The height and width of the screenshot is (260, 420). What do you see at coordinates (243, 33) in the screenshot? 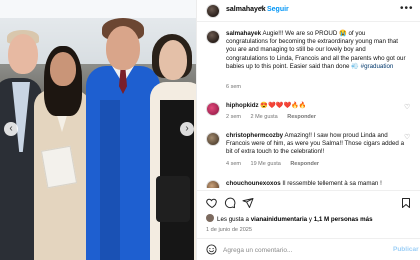
I see `caption-username: salmahayek` at bounding box center [243, 33].